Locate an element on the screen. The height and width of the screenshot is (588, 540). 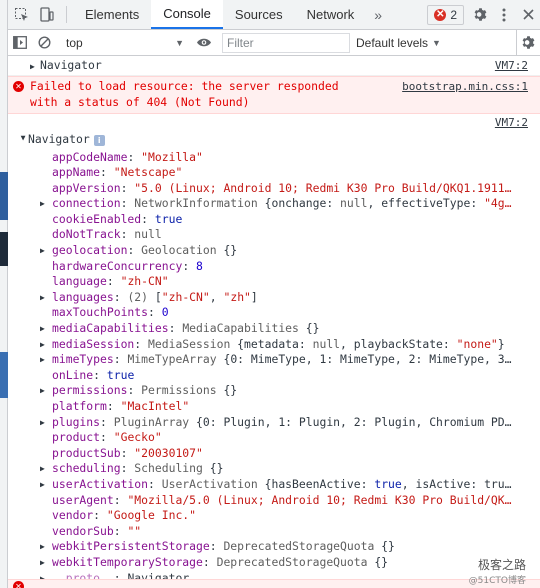
property-value: 0 is located at coordinates (165, 312).